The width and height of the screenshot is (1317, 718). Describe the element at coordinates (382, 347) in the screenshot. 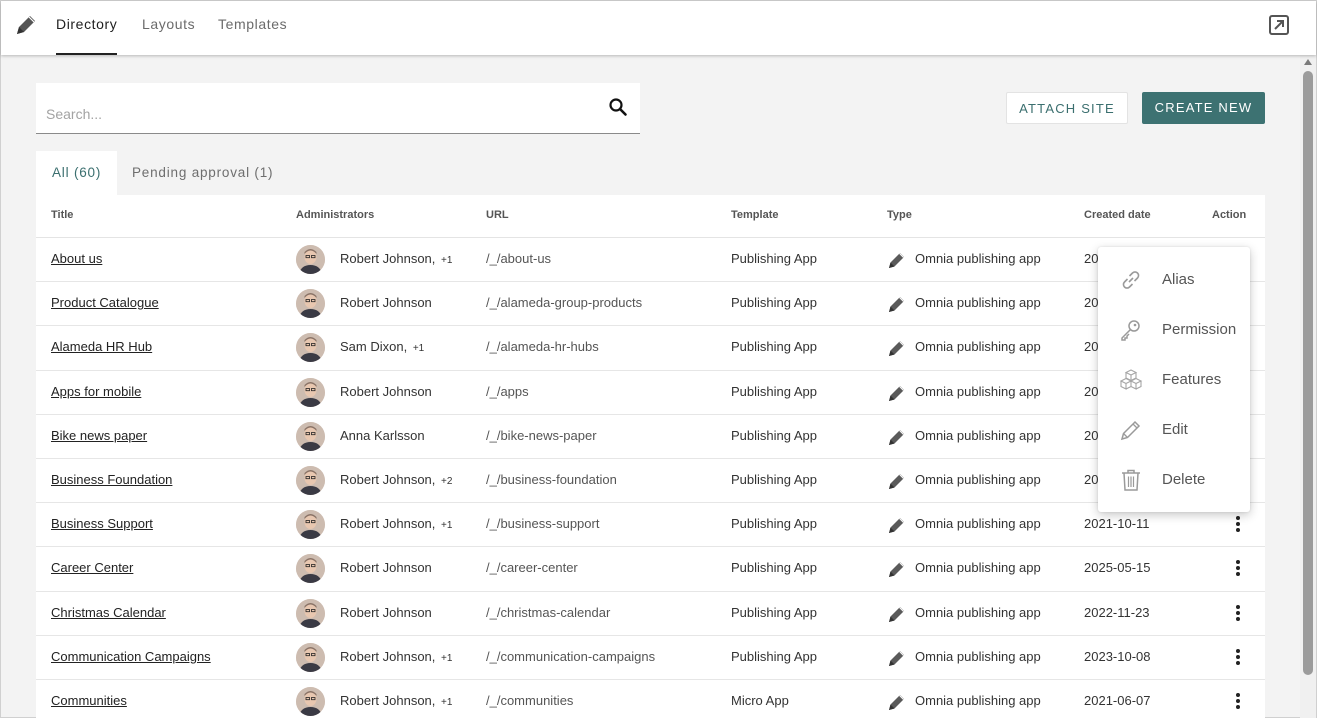

I see `administrator-name: Sam Dixon, +1` at that location.